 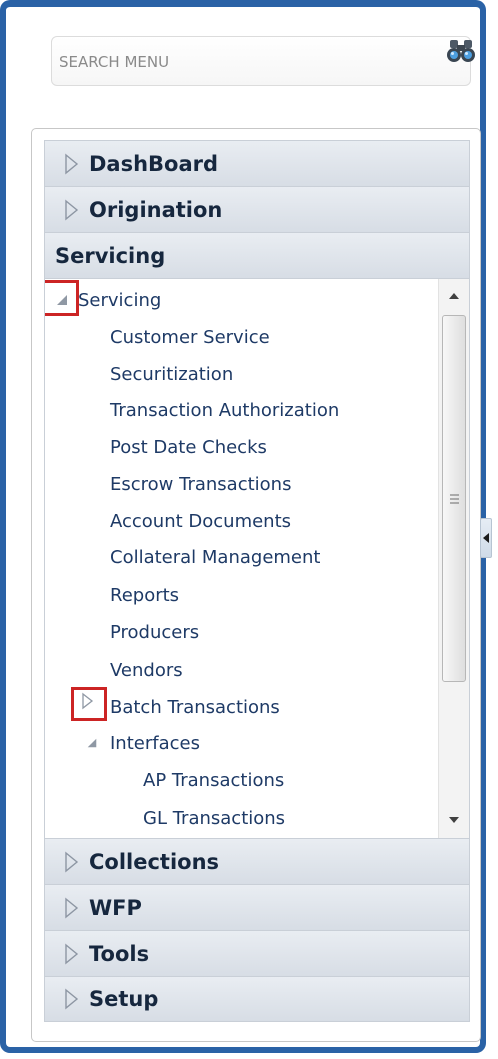 I want to click on scroll-down-arrow-icon, so click(x=454, y=820).